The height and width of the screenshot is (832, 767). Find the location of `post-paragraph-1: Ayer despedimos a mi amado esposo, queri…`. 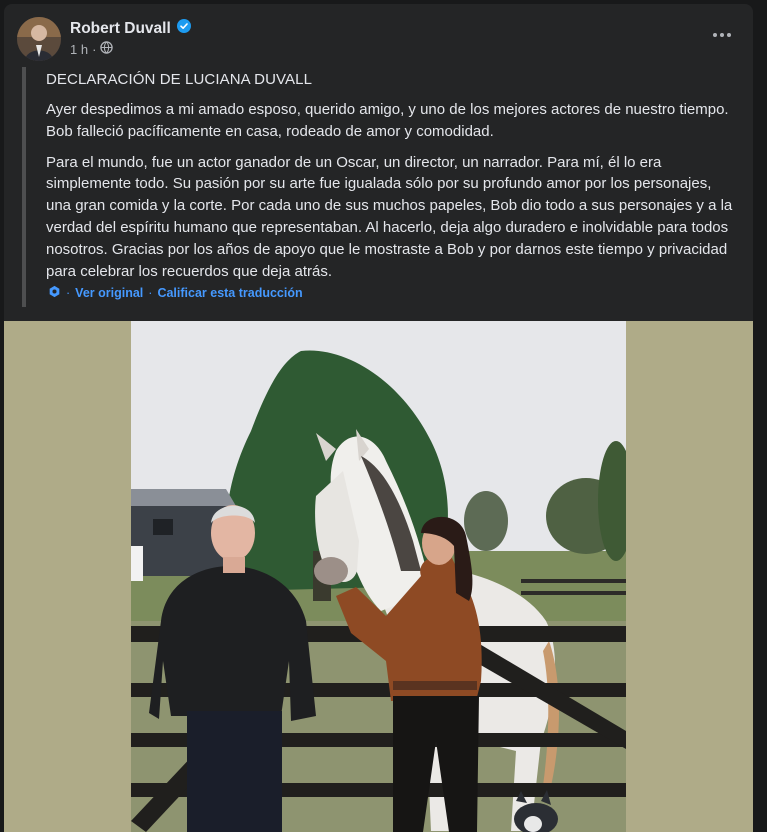

post-paragraph-1: Ayer despedimos a mi amado esposo, queri… is located at coordinates (387, 120).